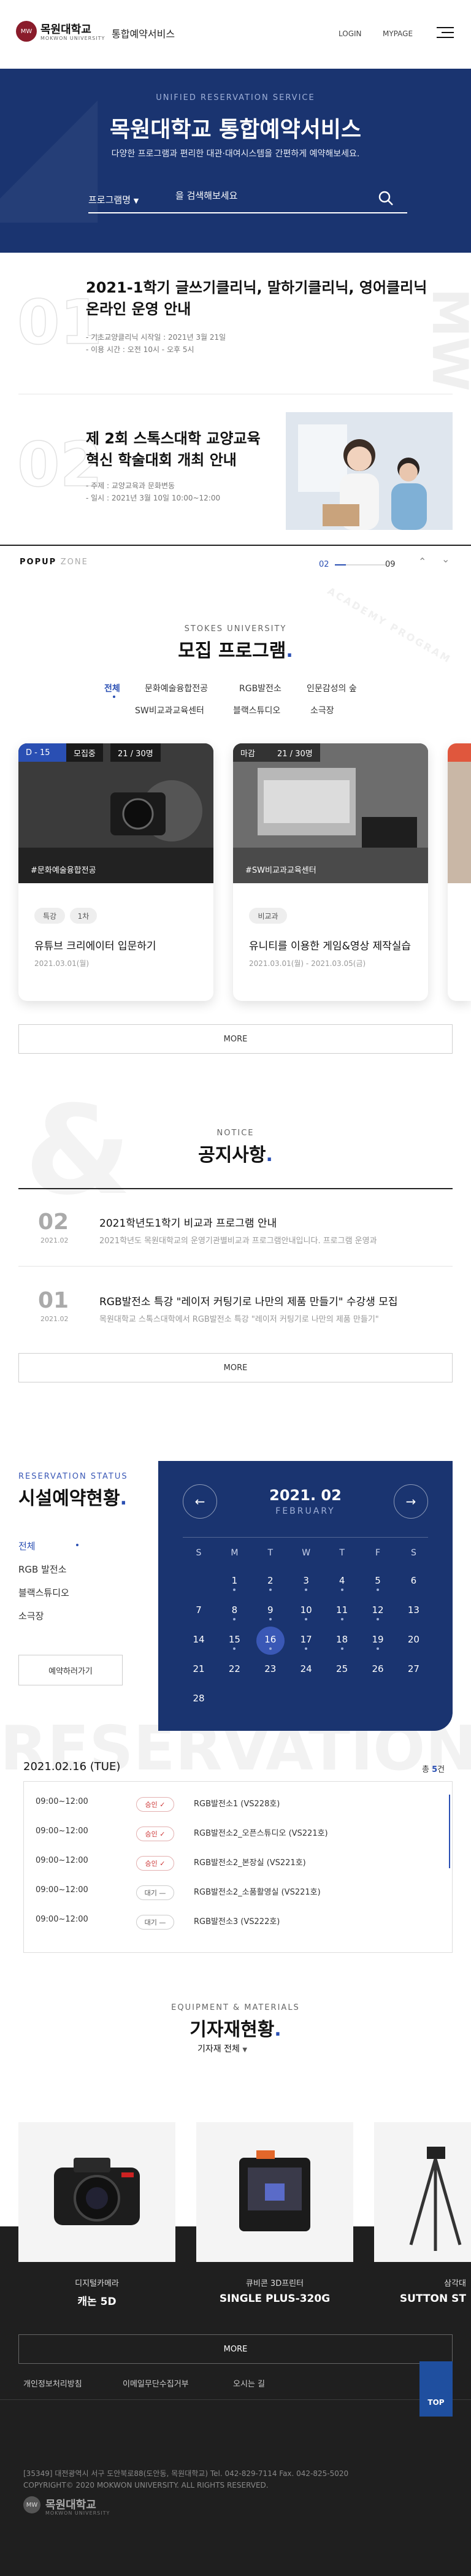 The height and width of the screenshot is (2576, 471). Describe the element at coordinates (173, 449) in the screenshot. I see `popup-title: 제 2회 스톡스대학 교양교육 혁신 학술대회 개최 안내` at that location.